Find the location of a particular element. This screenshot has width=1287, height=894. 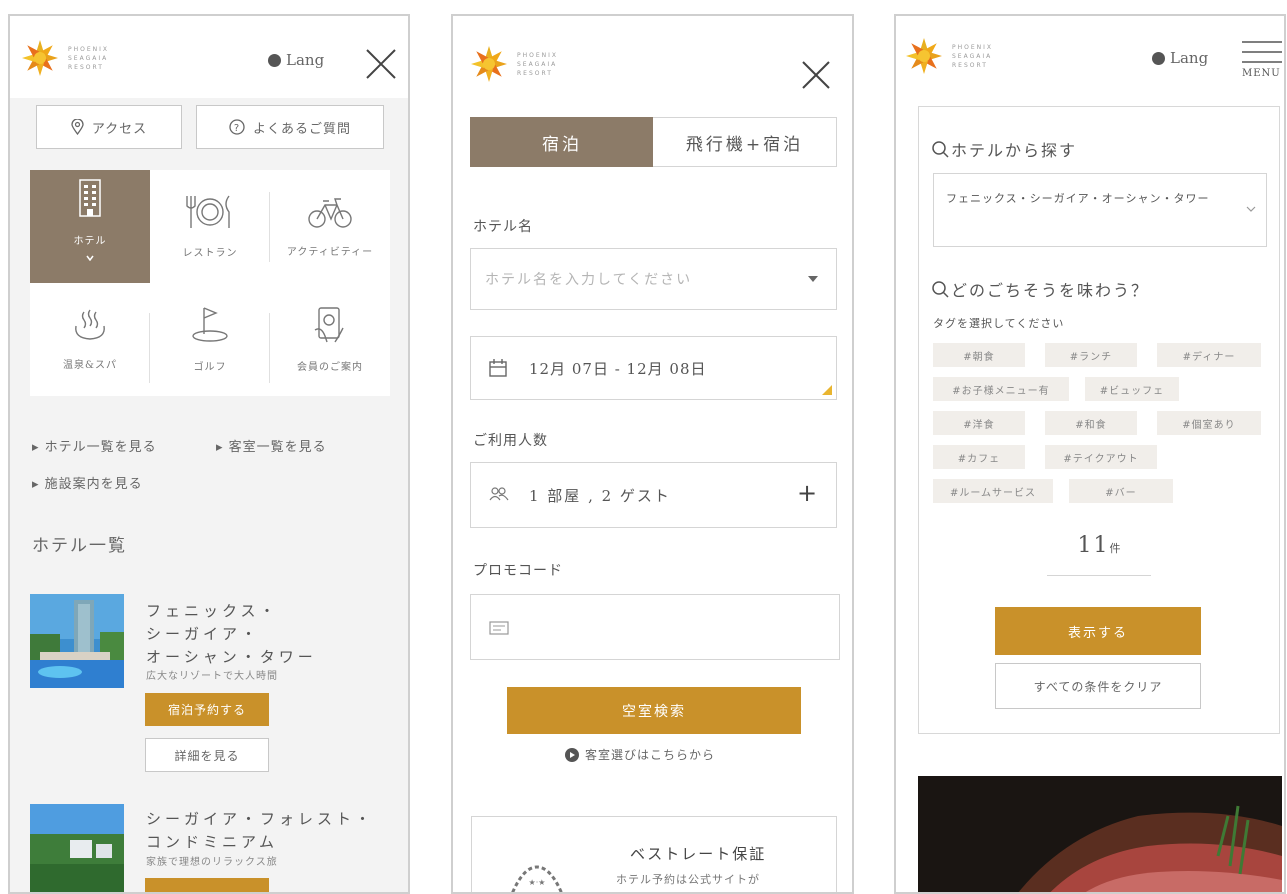

category-label: アクティビティー is located at coordinates (330, 252).